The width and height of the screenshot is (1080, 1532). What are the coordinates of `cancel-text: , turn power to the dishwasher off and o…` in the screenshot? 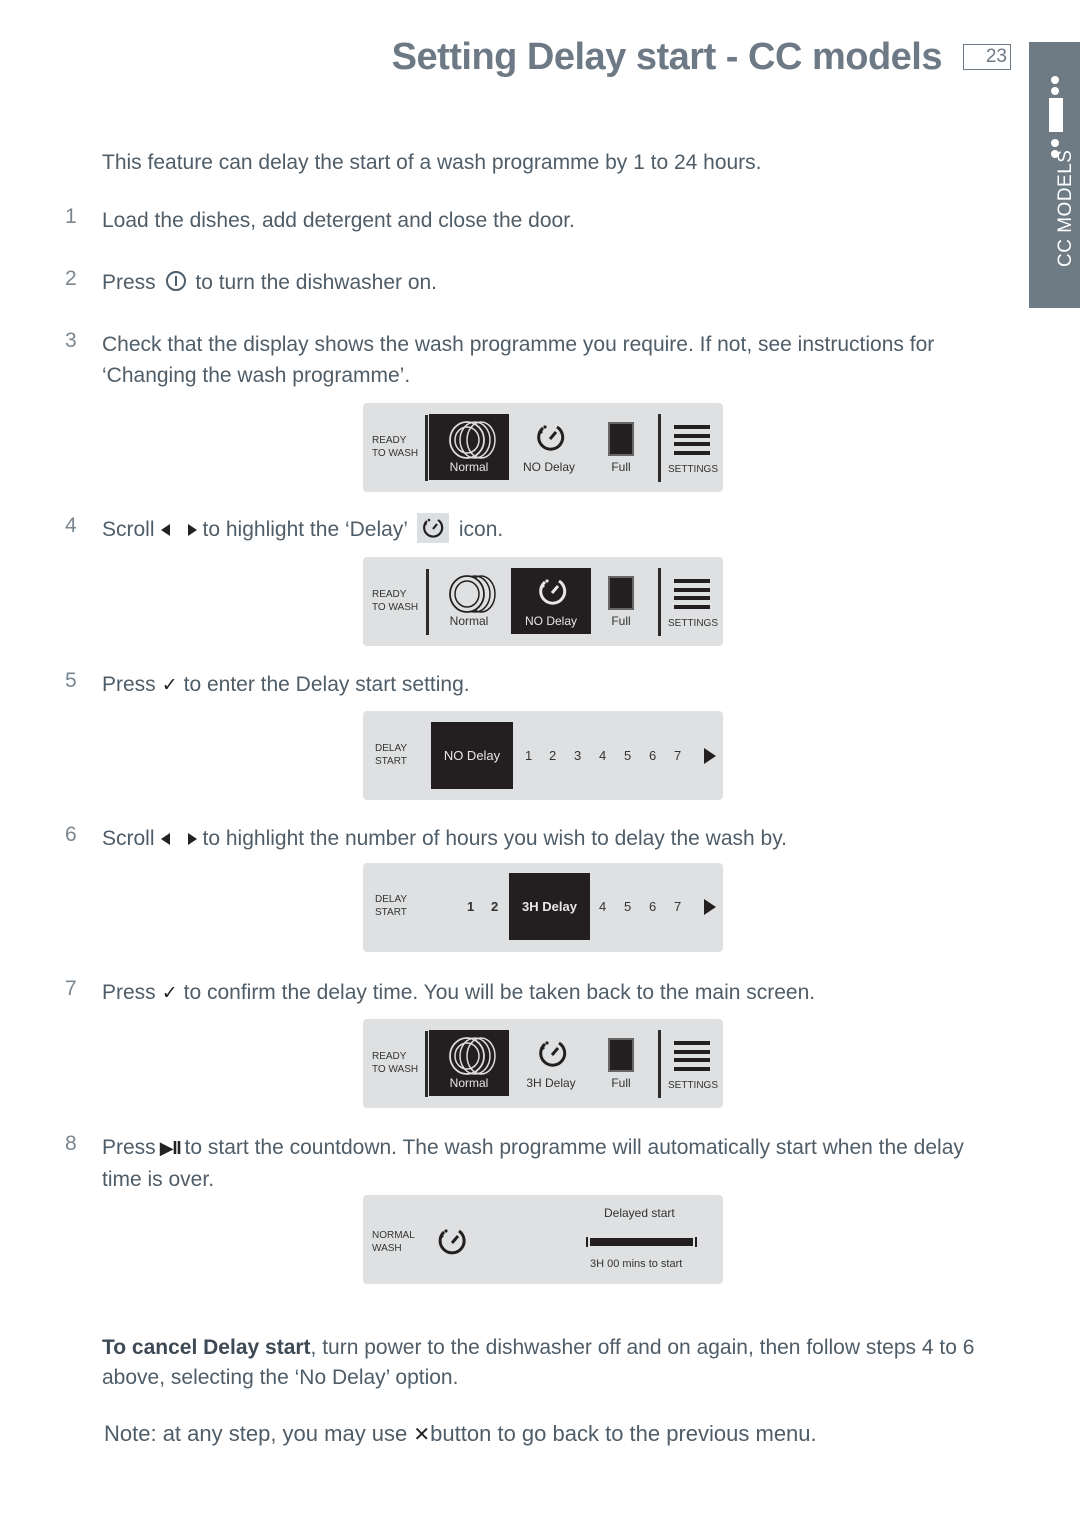 It's located at (642, 1347).